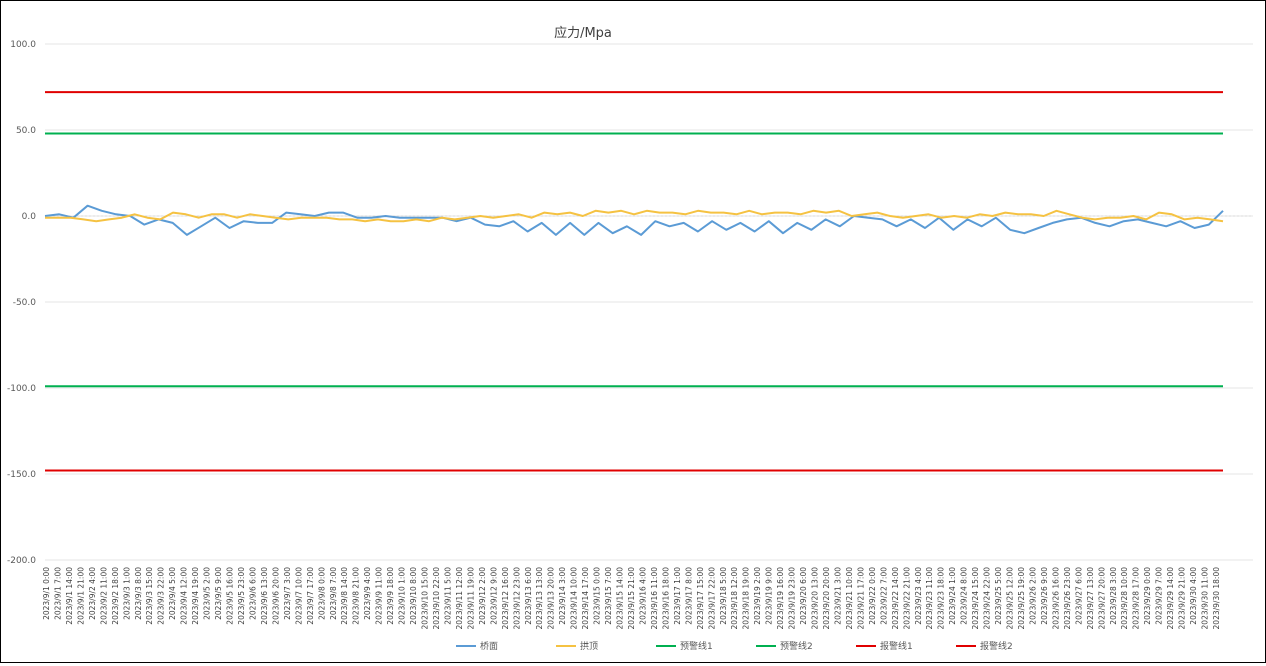 The width and height of the screenshot is (1266, 666). I want to click on x-tick-label: 2023/9/20 6:00, so click(803, 596).